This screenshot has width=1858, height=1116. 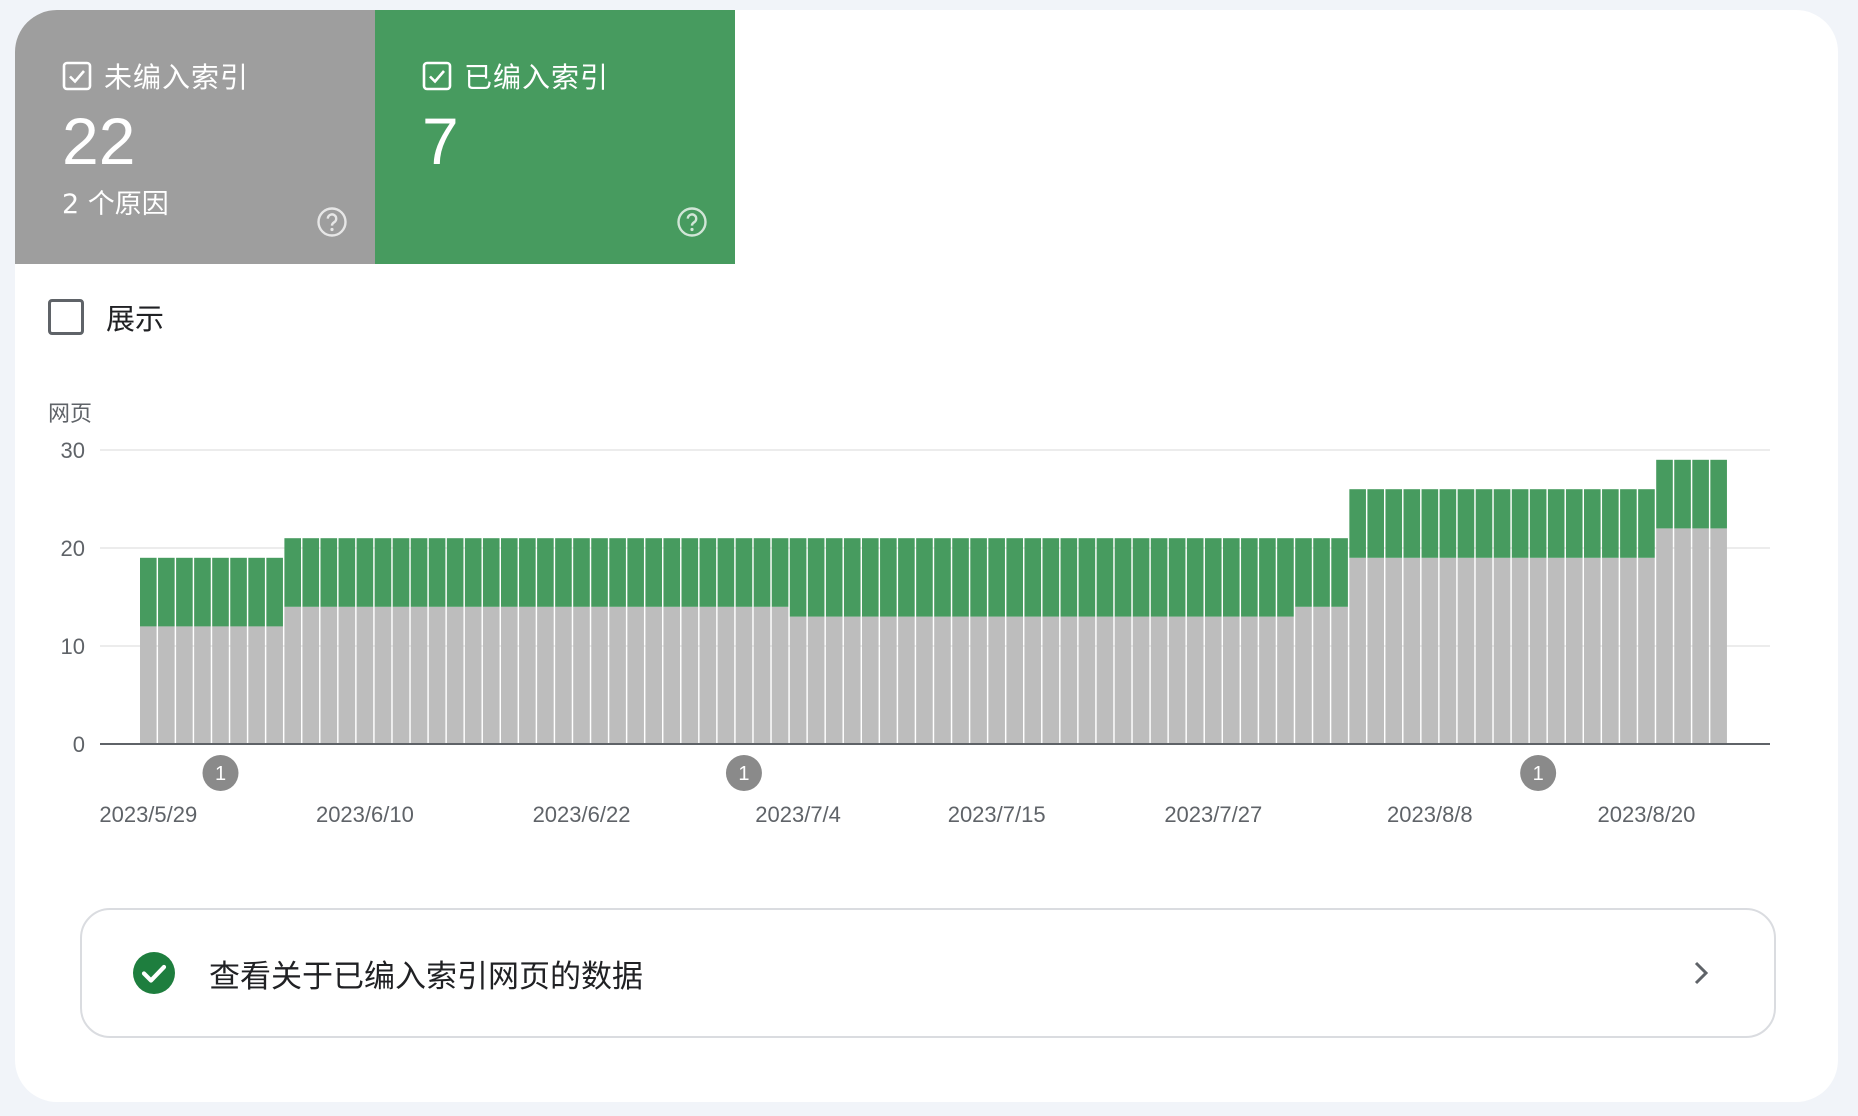 I want to click on check-circle-icon, so click(x=154, y=973).